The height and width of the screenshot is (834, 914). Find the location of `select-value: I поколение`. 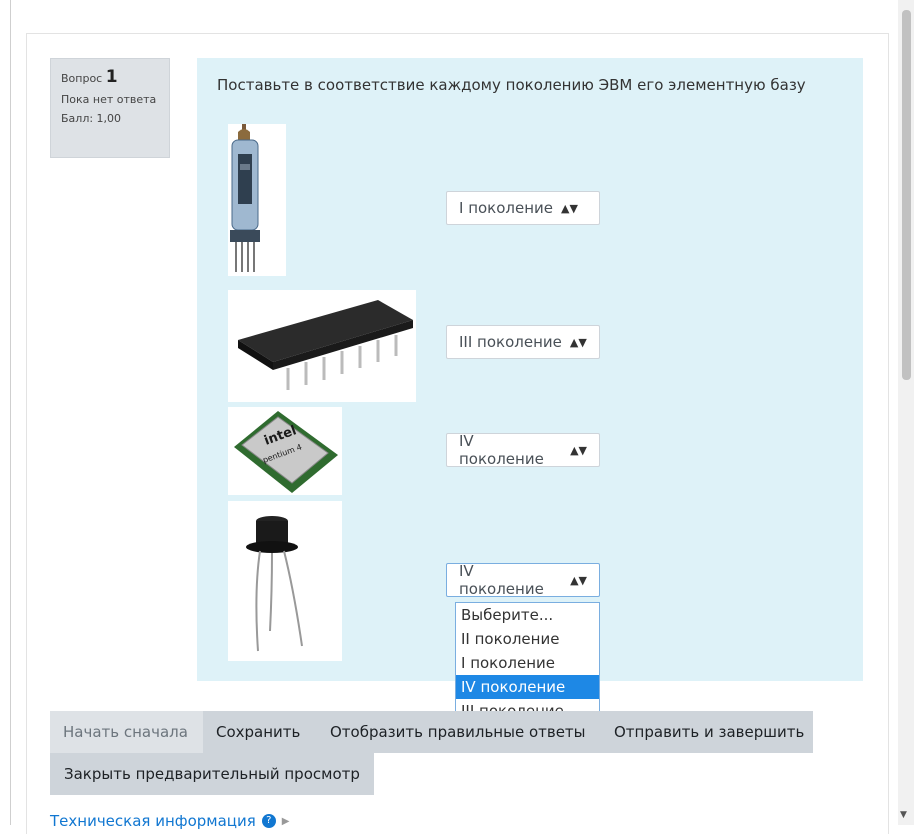

select-value: I поколение is located at coordinates (506, 208).